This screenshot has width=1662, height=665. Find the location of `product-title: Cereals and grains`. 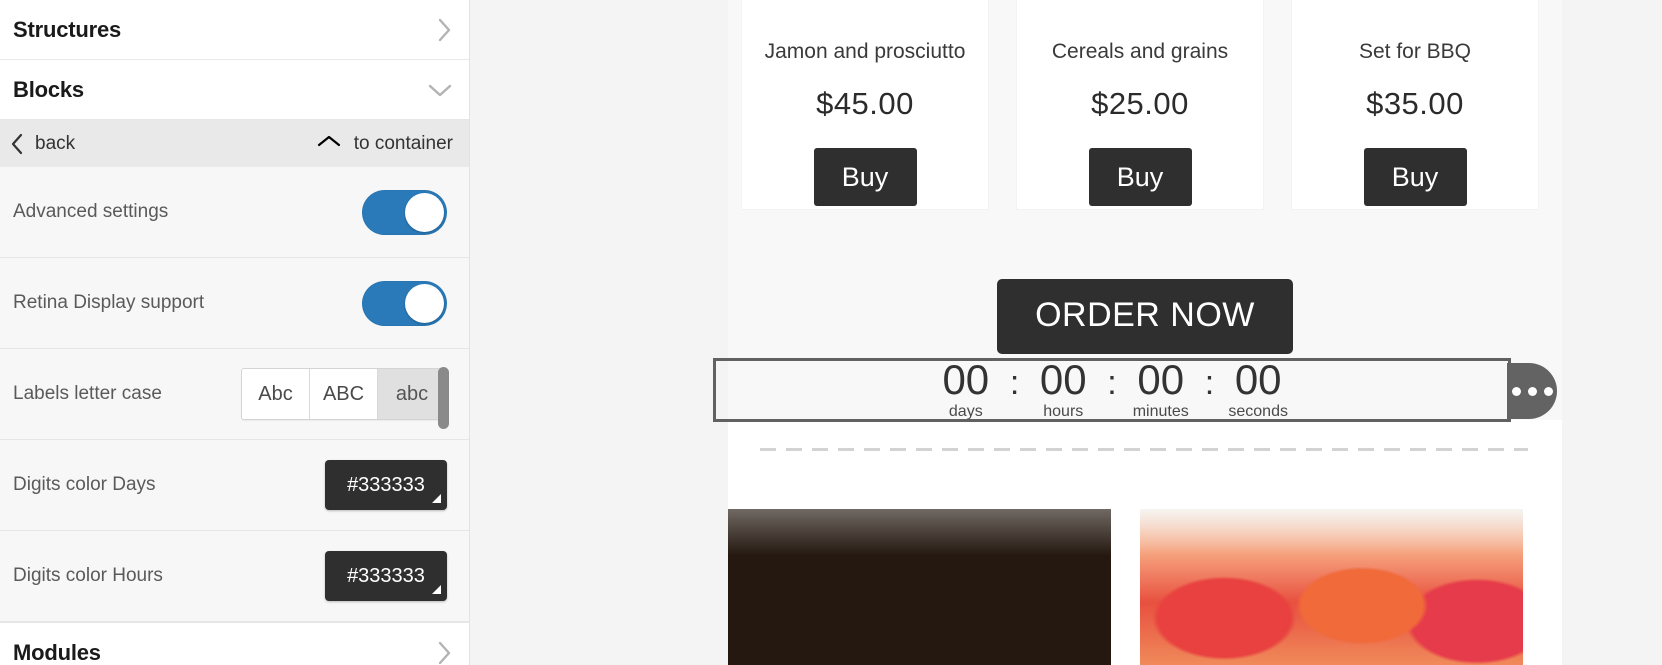

product-title: Cereals and grains is located at coordinates (1140, 51).